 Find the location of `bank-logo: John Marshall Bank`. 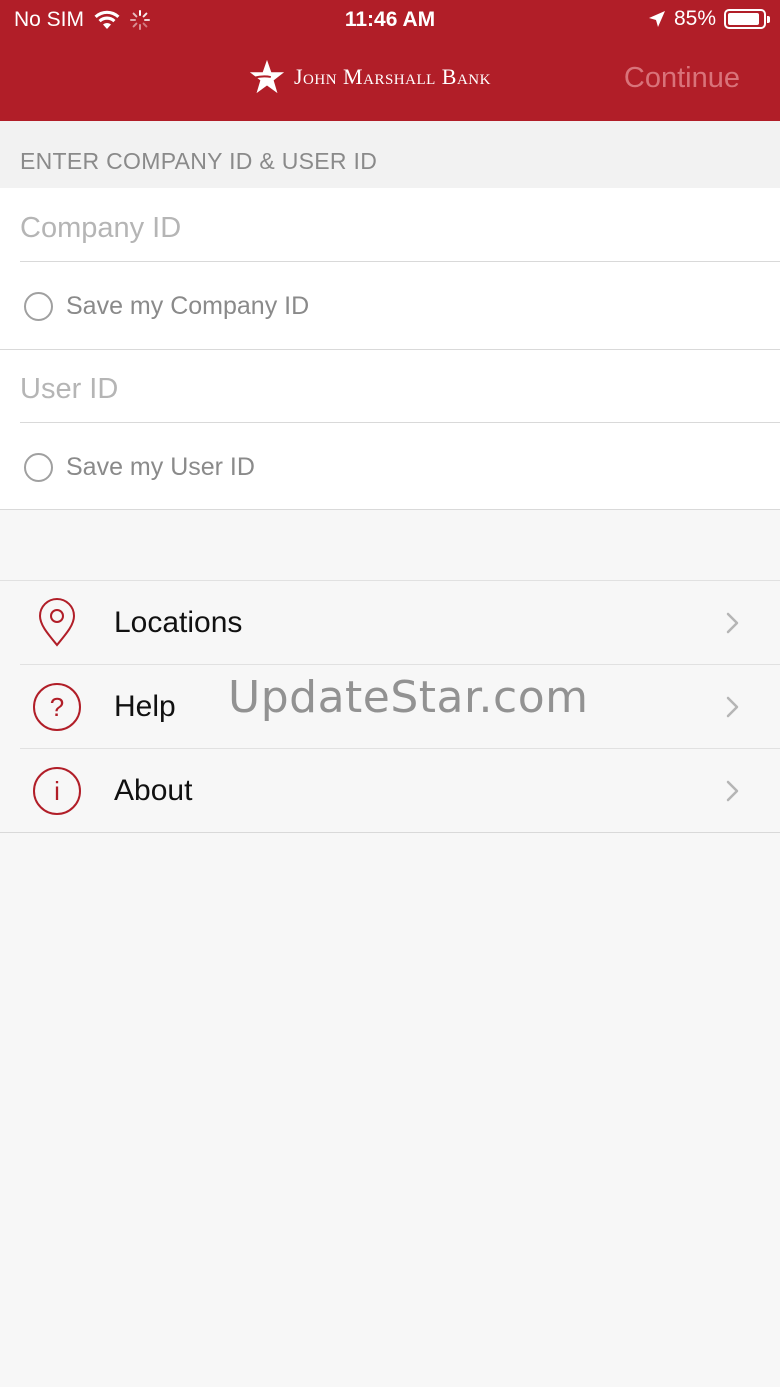

bank-logo: John Marshall Bank is located at coordinates (369, 77).